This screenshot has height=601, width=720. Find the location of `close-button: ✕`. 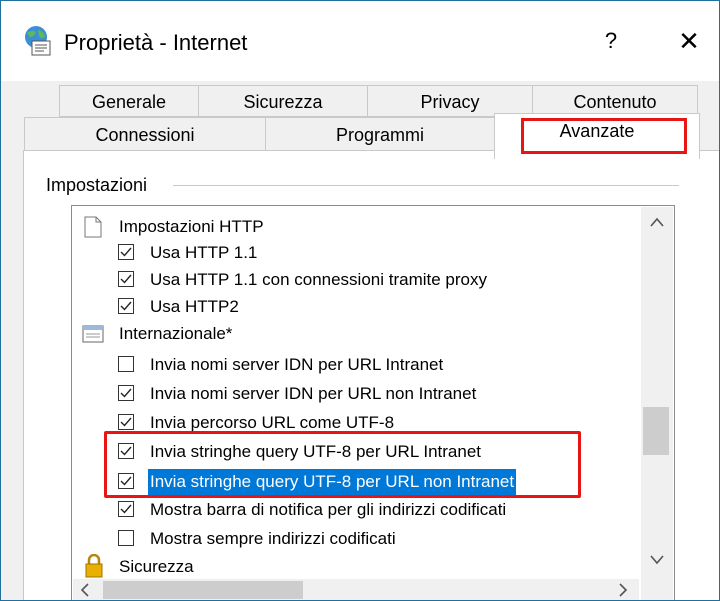

close-button: ✕ is located at coordinates (689, 41).